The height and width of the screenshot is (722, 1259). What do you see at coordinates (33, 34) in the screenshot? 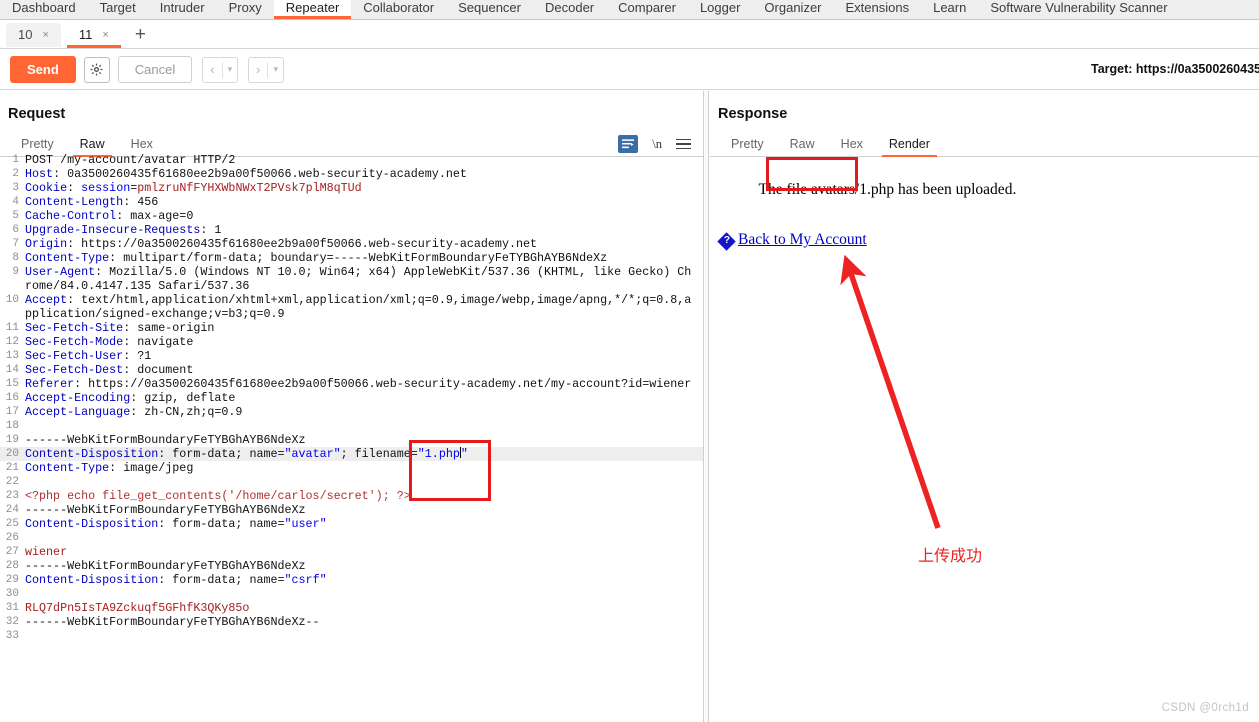
I see `repeater-tab-10: 10 ×` at bounding box center [33, 34].